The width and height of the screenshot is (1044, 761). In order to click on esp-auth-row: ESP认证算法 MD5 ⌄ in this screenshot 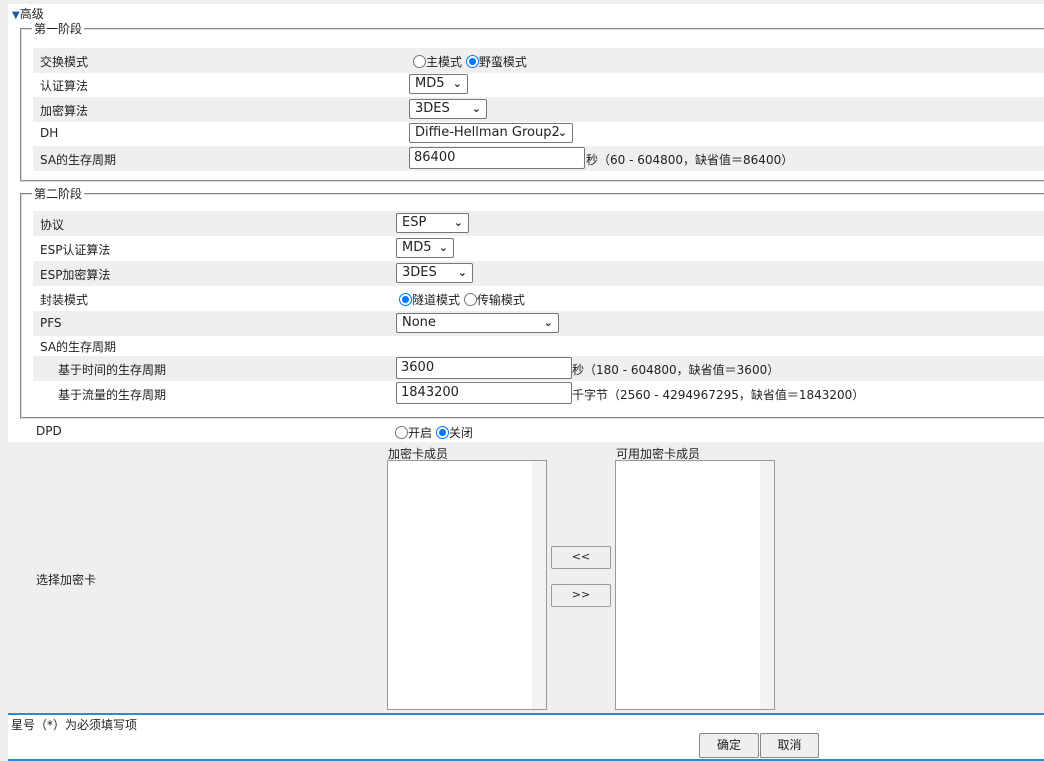, I will do `click(538, 248)`.